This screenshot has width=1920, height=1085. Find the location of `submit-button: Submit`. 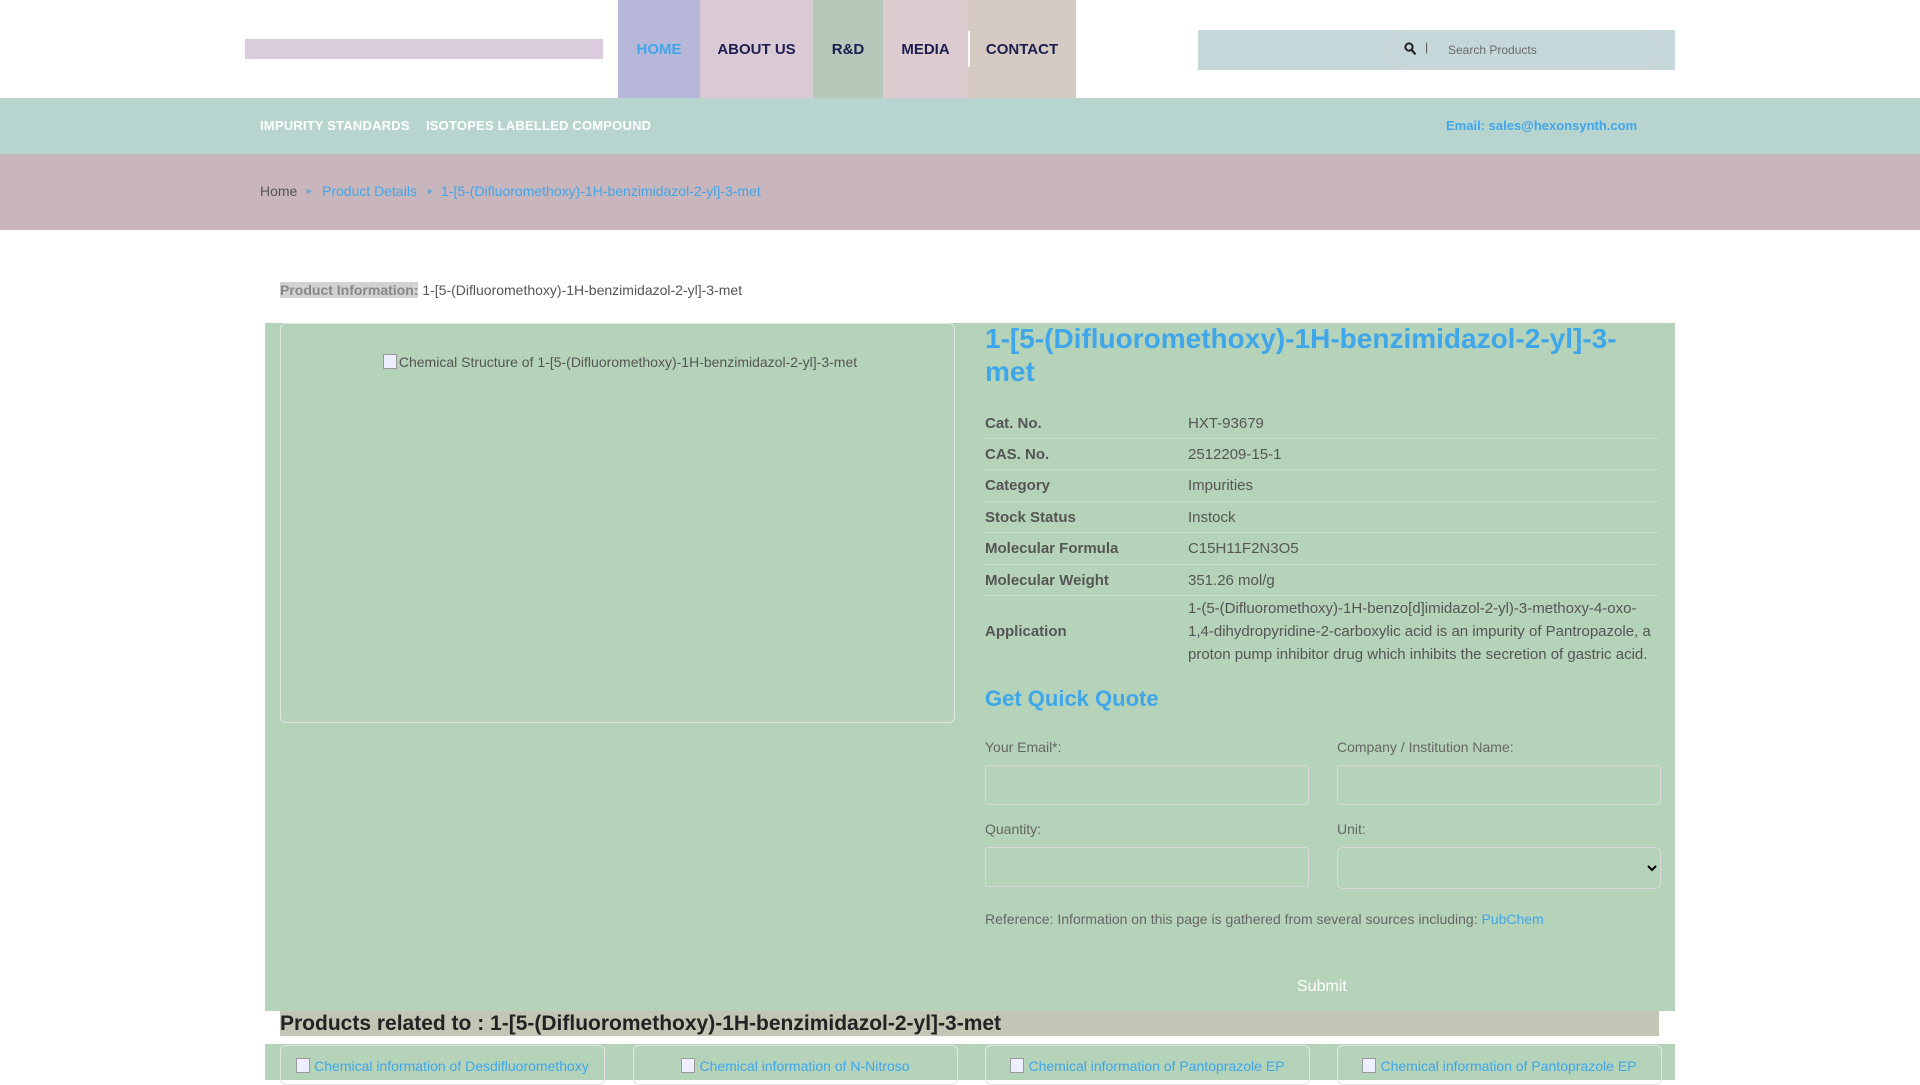

submit-button: Submit is located at coordinates (1322, 987).